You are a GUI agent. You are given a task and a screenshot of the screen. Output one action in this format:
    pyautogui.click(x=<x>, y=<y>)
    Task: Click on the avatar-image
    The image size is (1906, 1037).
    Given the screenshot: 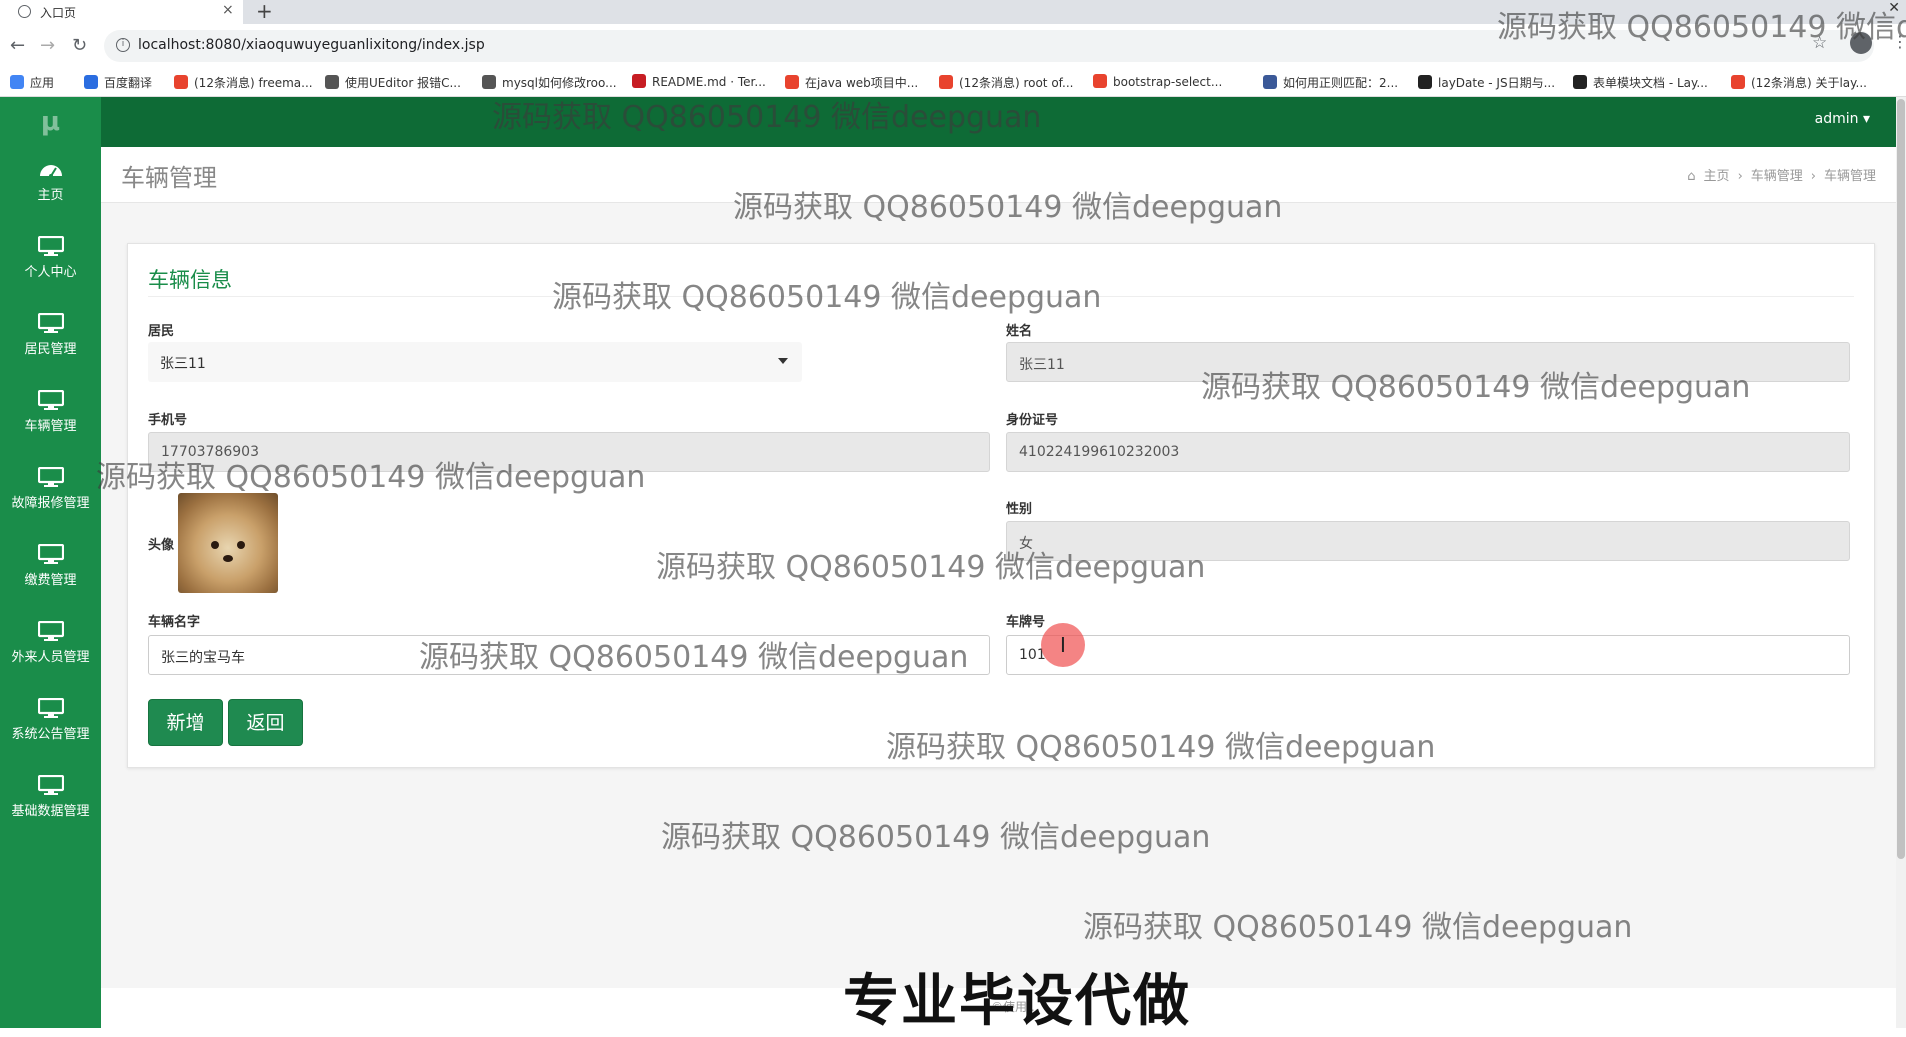 What is the action you would take?
    pyautogui.click(x=228, y=543)
    